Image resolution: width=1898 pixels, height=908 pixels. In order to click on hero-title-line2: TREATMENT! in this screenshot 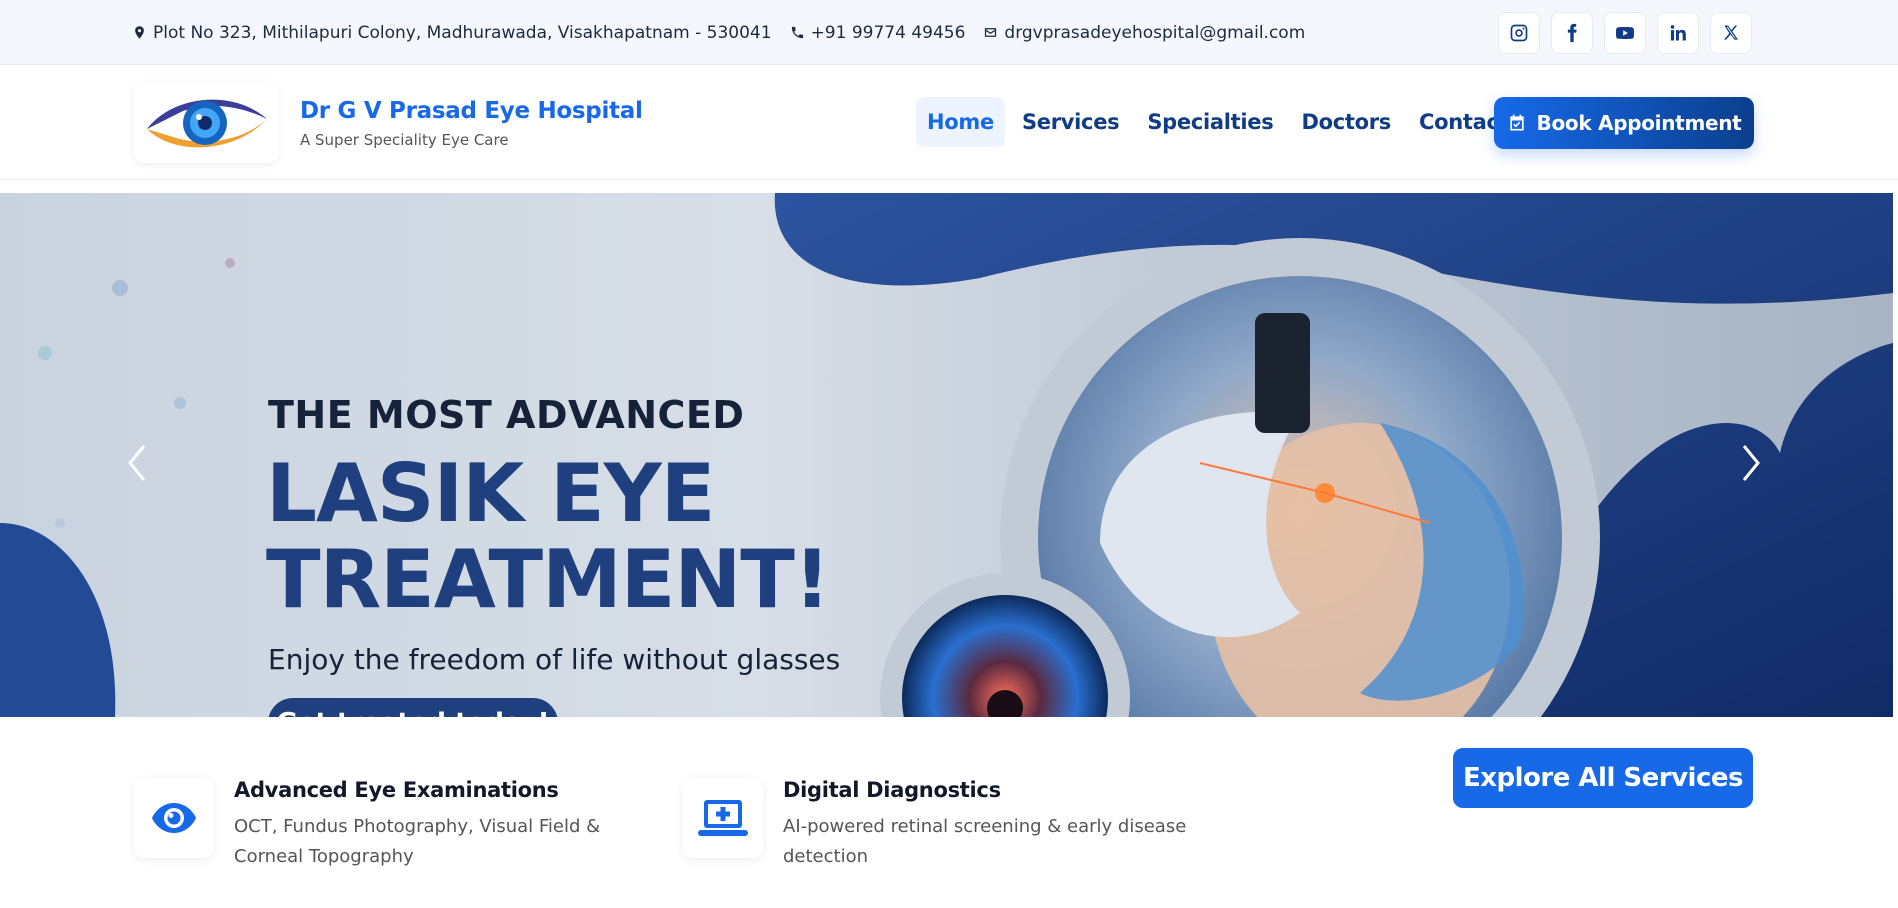, I will do `click(548, 579)`.